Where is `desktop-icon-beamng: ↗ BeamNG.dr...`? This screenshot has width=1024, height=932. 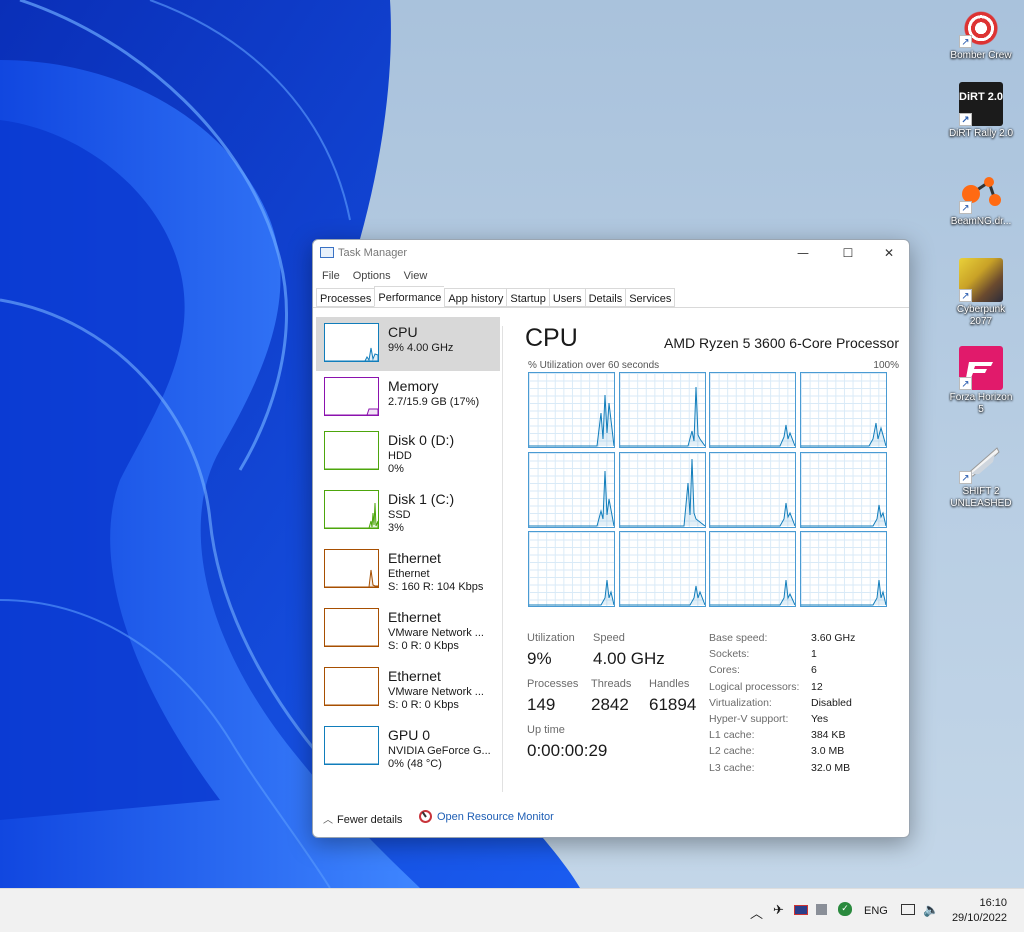 desktop-icon-beamng: ↗ BeamNG.dr... is located at coordinates (981, 199).